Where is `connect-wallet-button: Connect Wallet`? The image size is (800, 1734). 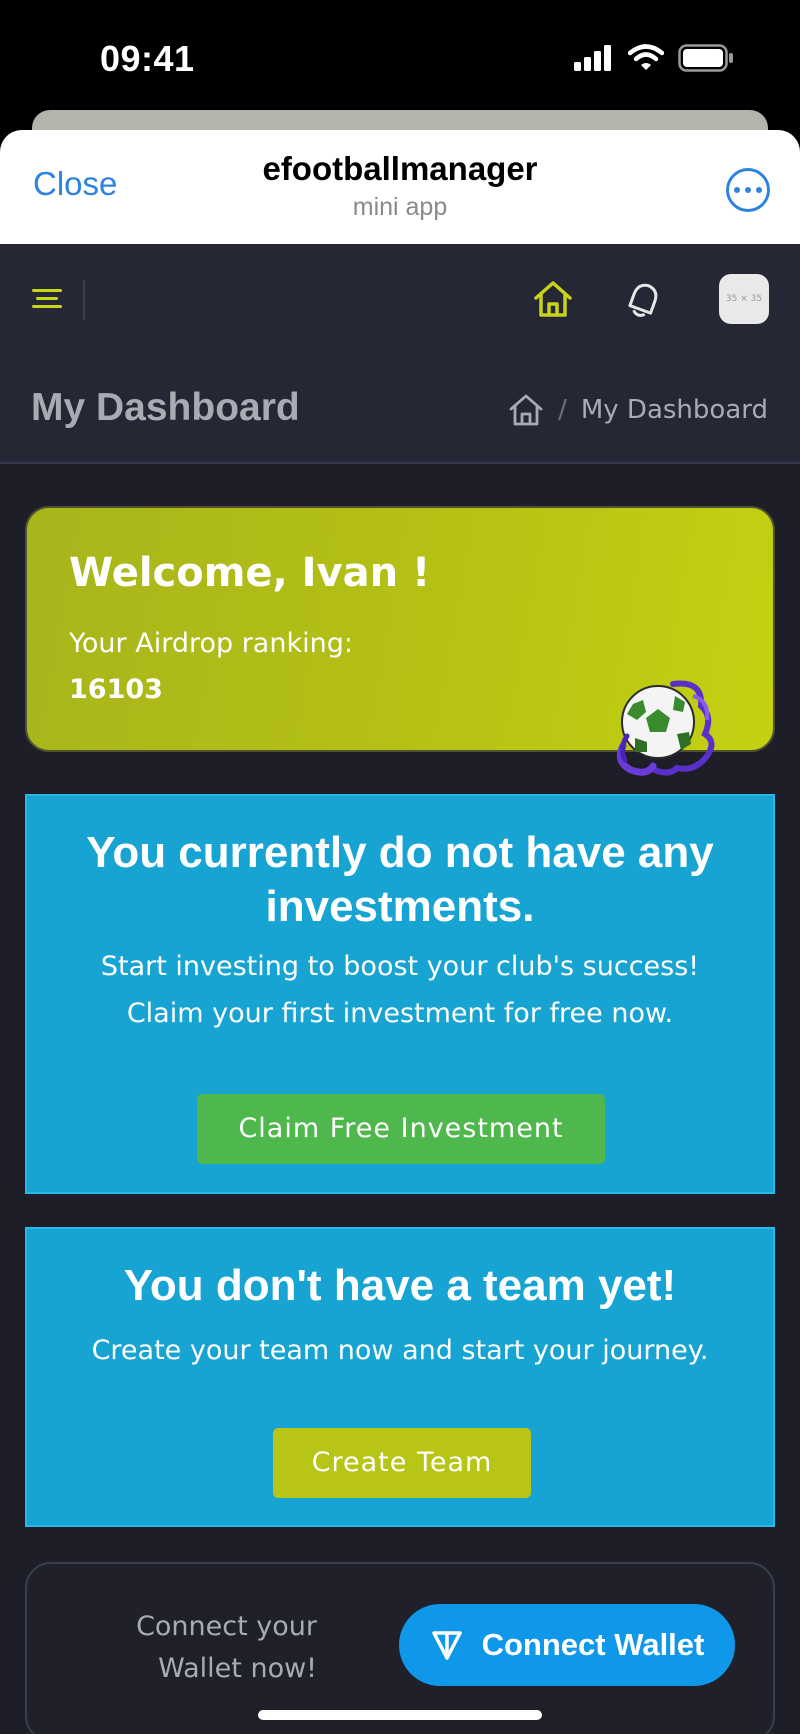
connect-wallet-button: Connect Wallet is located at coordinates (567, 1645).